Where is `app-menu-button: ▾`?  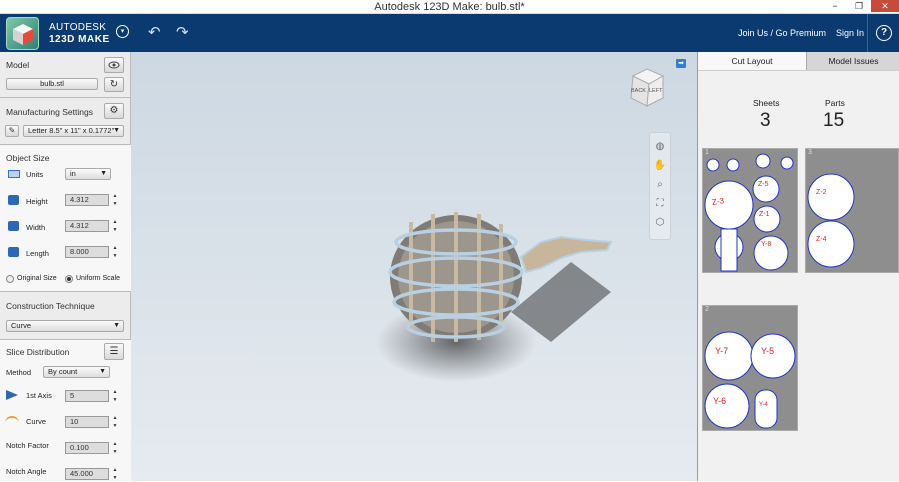
app-menu-button: ▾ is located at coordinates (122, 31).